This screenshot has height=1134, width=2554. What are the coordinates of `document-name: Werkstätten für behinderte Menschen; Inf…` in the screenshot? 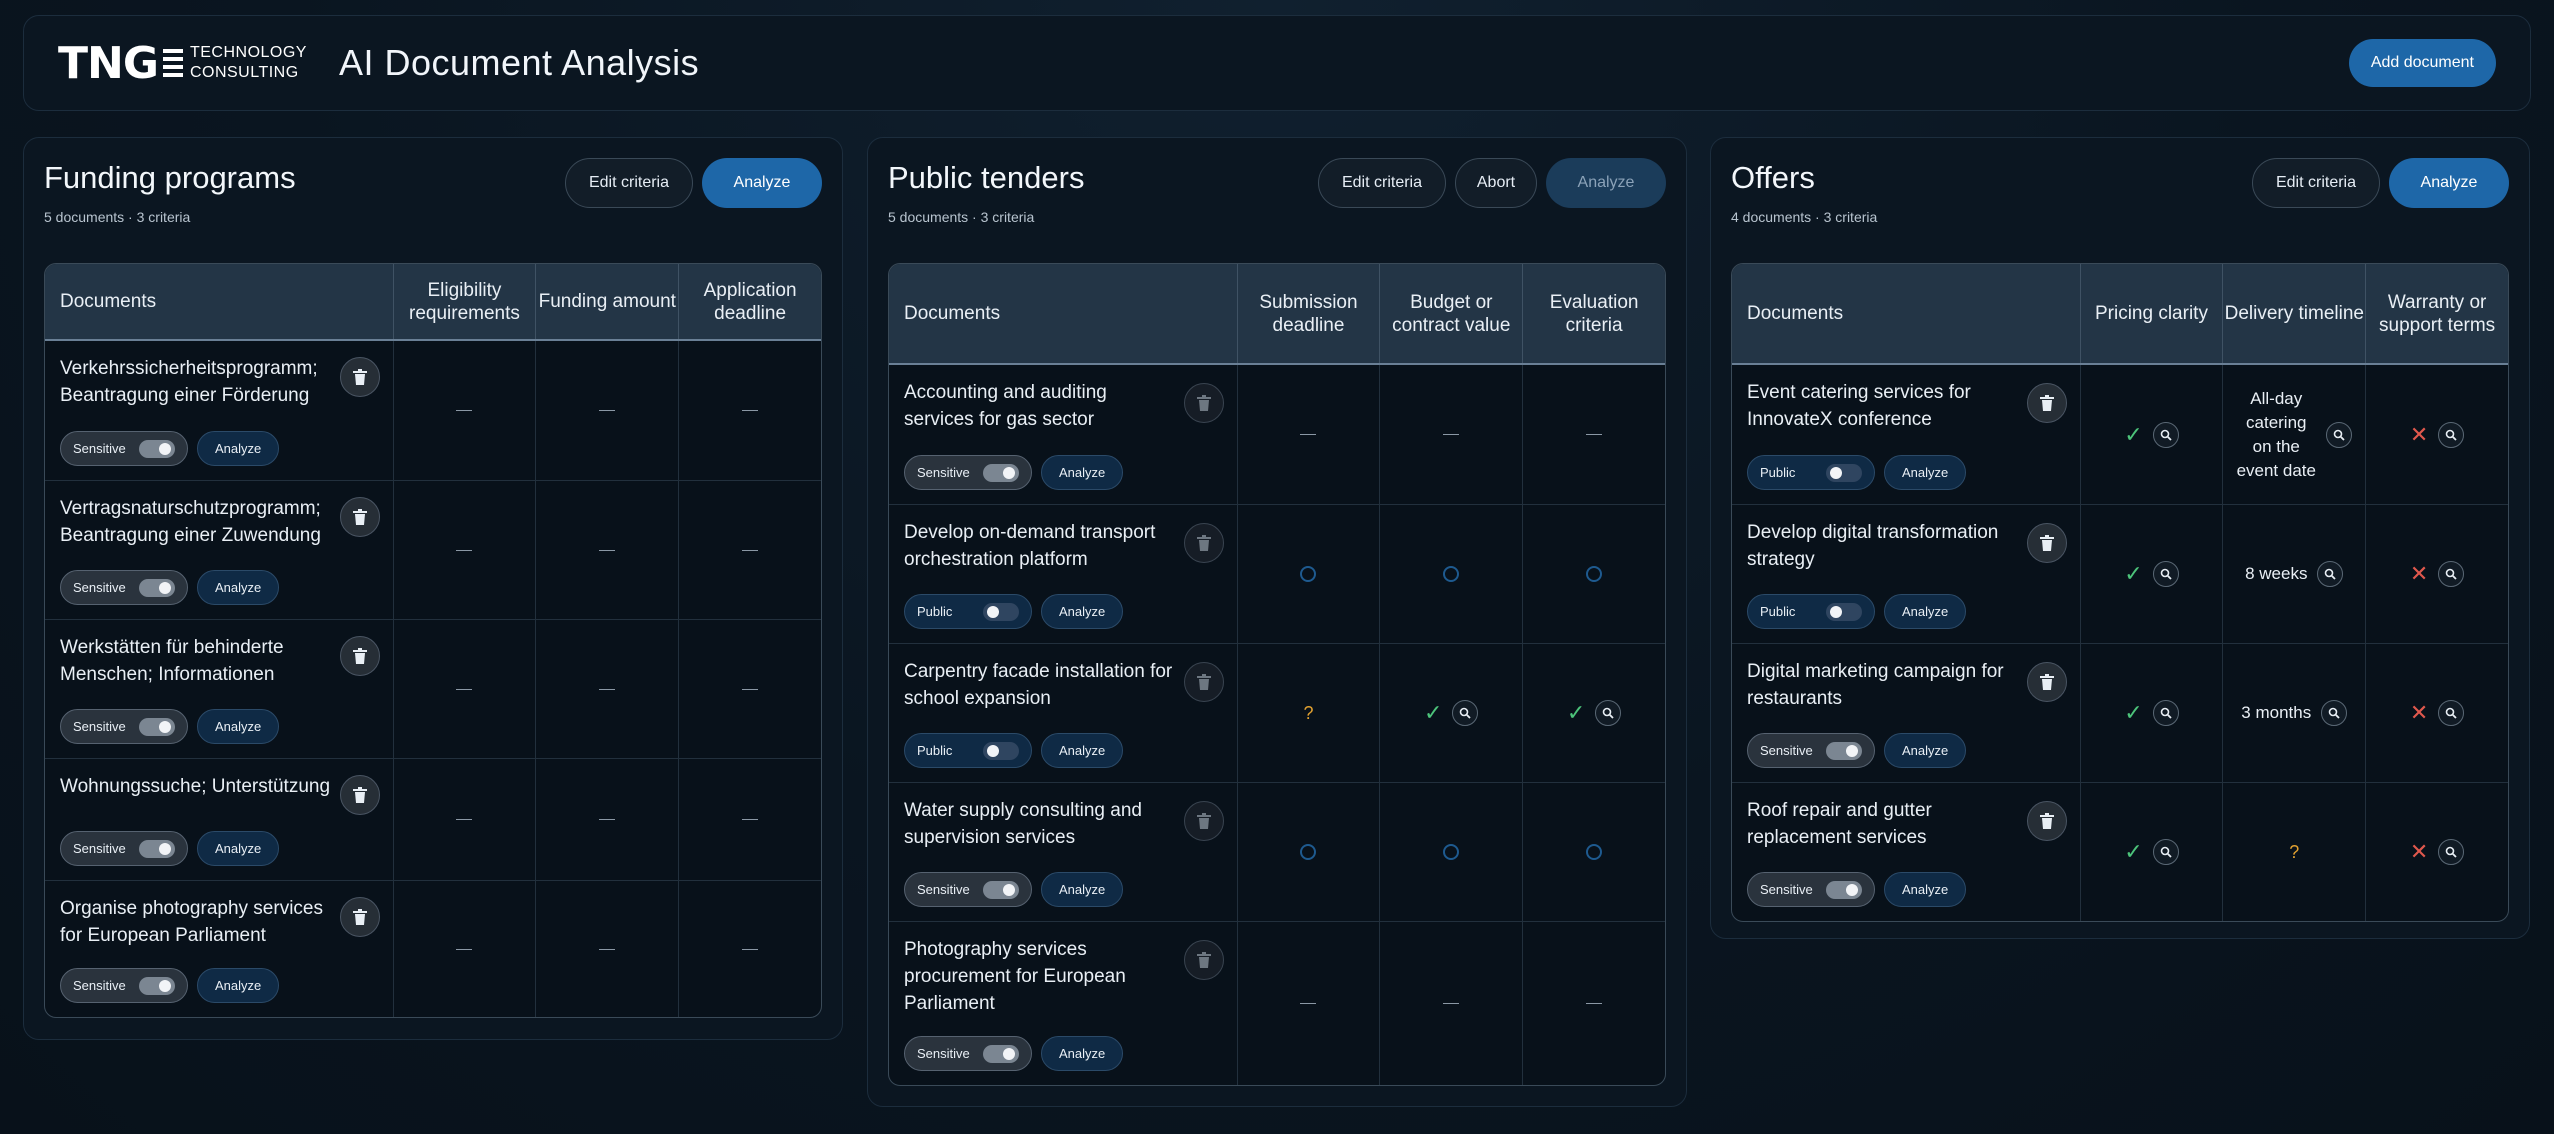 It's located at (172, 661).